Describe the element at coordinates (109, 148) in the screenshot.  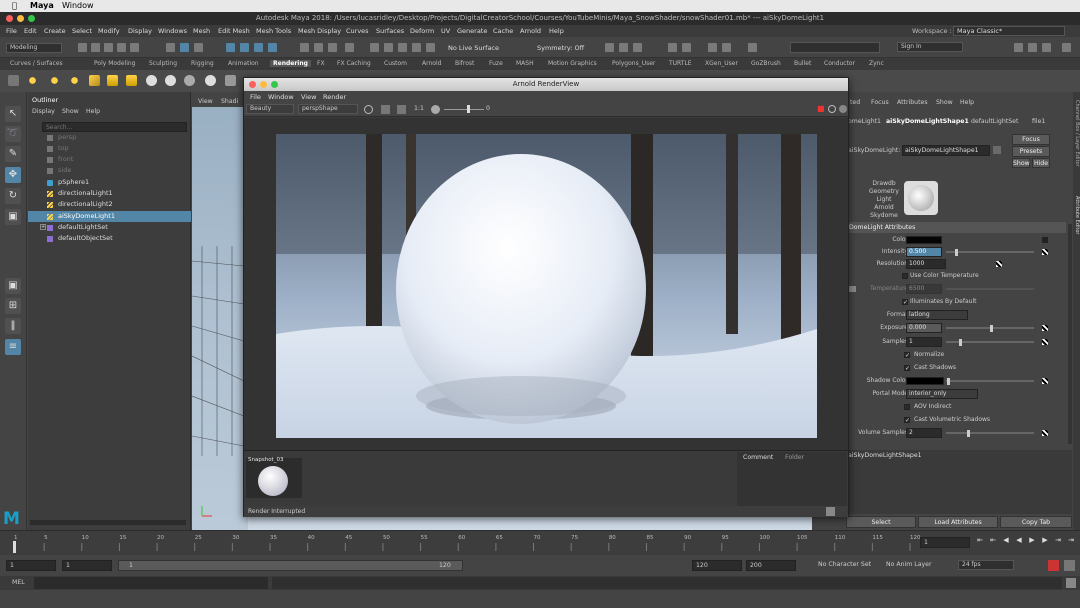
I see `outliner-item-top: top` at that location.